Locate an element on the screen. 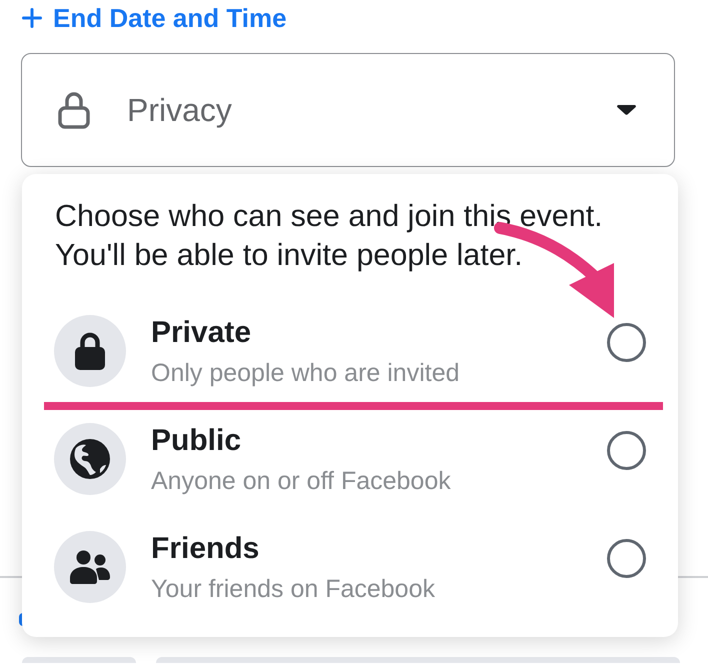 The height and width of the screenshot is (664, 708). option-subtitle: Anyone on or off Facebook is located at coordinates (301, 481).